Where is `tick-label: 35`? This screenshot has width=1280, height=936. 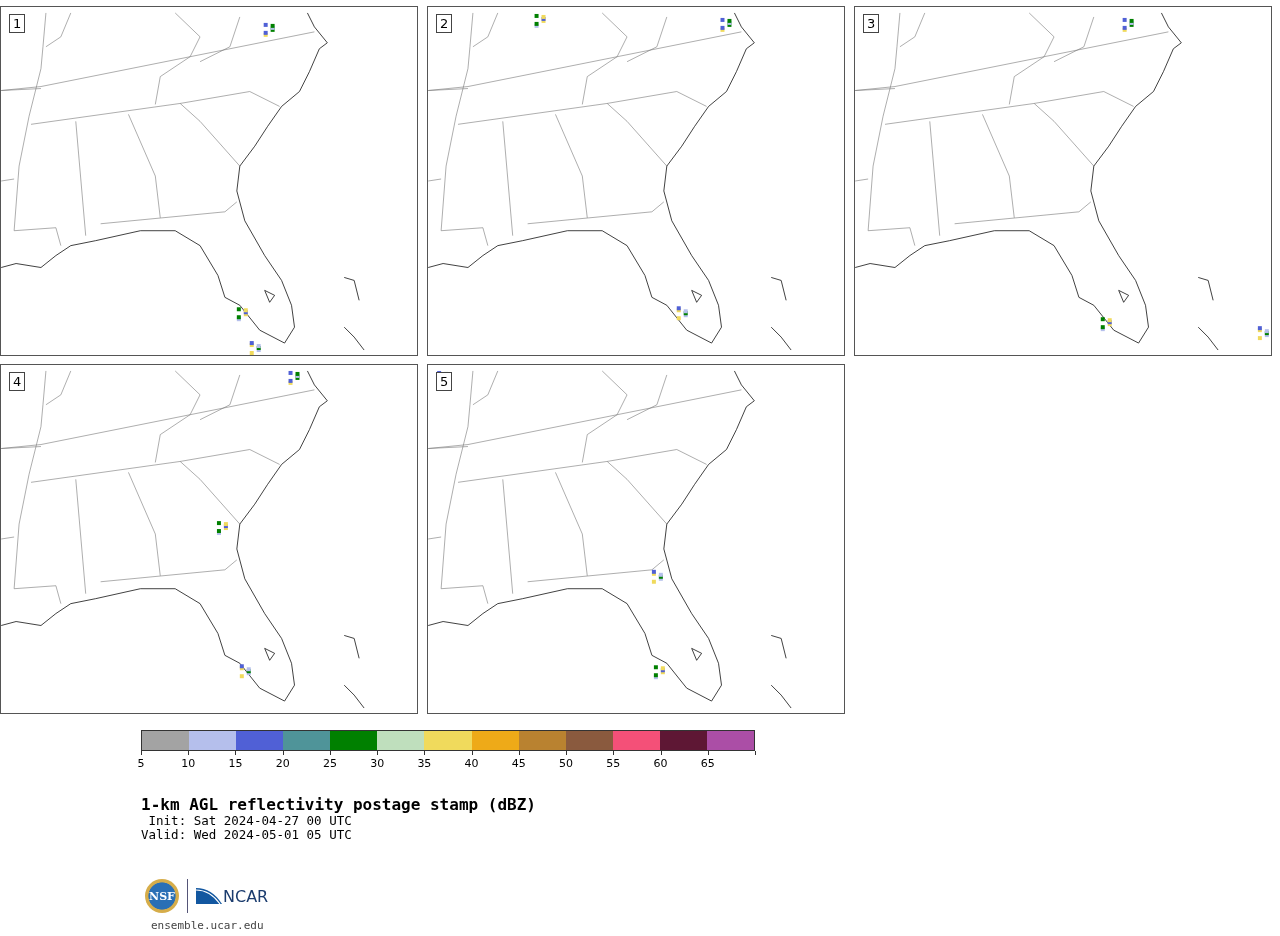 tick-label: 35 is located at coordinates (424, 763).